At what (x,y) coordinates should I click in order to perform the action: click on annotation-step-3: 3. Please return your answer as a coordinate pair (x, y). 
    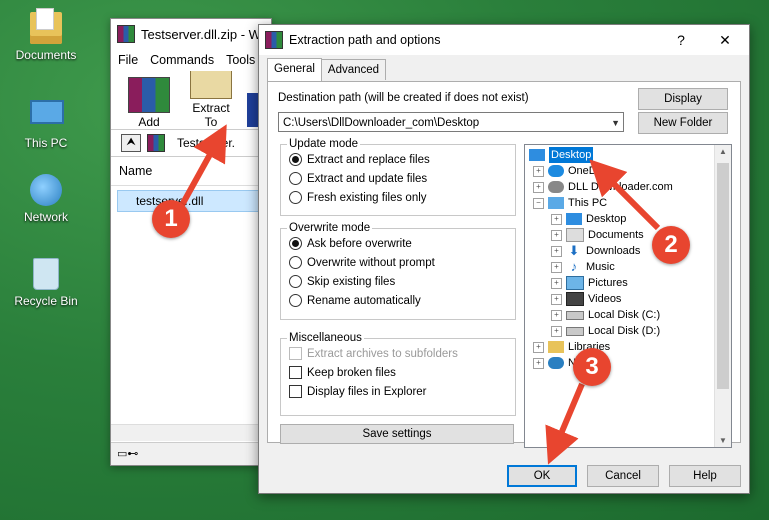
    Looking at the image, I should click on (592, 367).